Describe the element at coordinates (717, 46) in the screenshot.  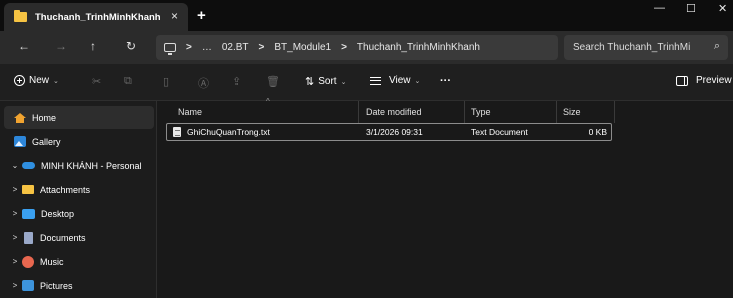
I see `search-icon: ⌕` at that location.